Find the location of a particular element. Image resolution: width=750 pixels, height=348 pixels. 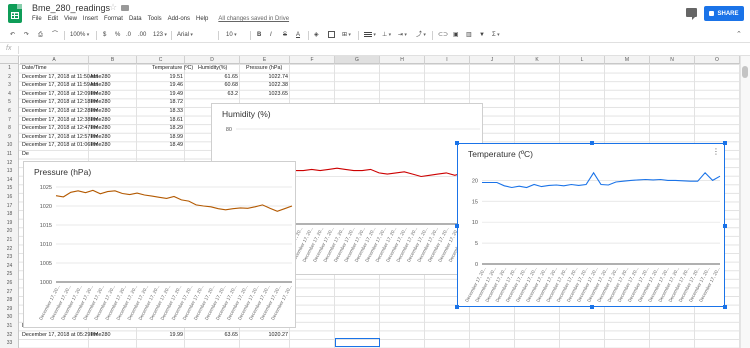

row-header: 31 is located at coordinates (9, 326).